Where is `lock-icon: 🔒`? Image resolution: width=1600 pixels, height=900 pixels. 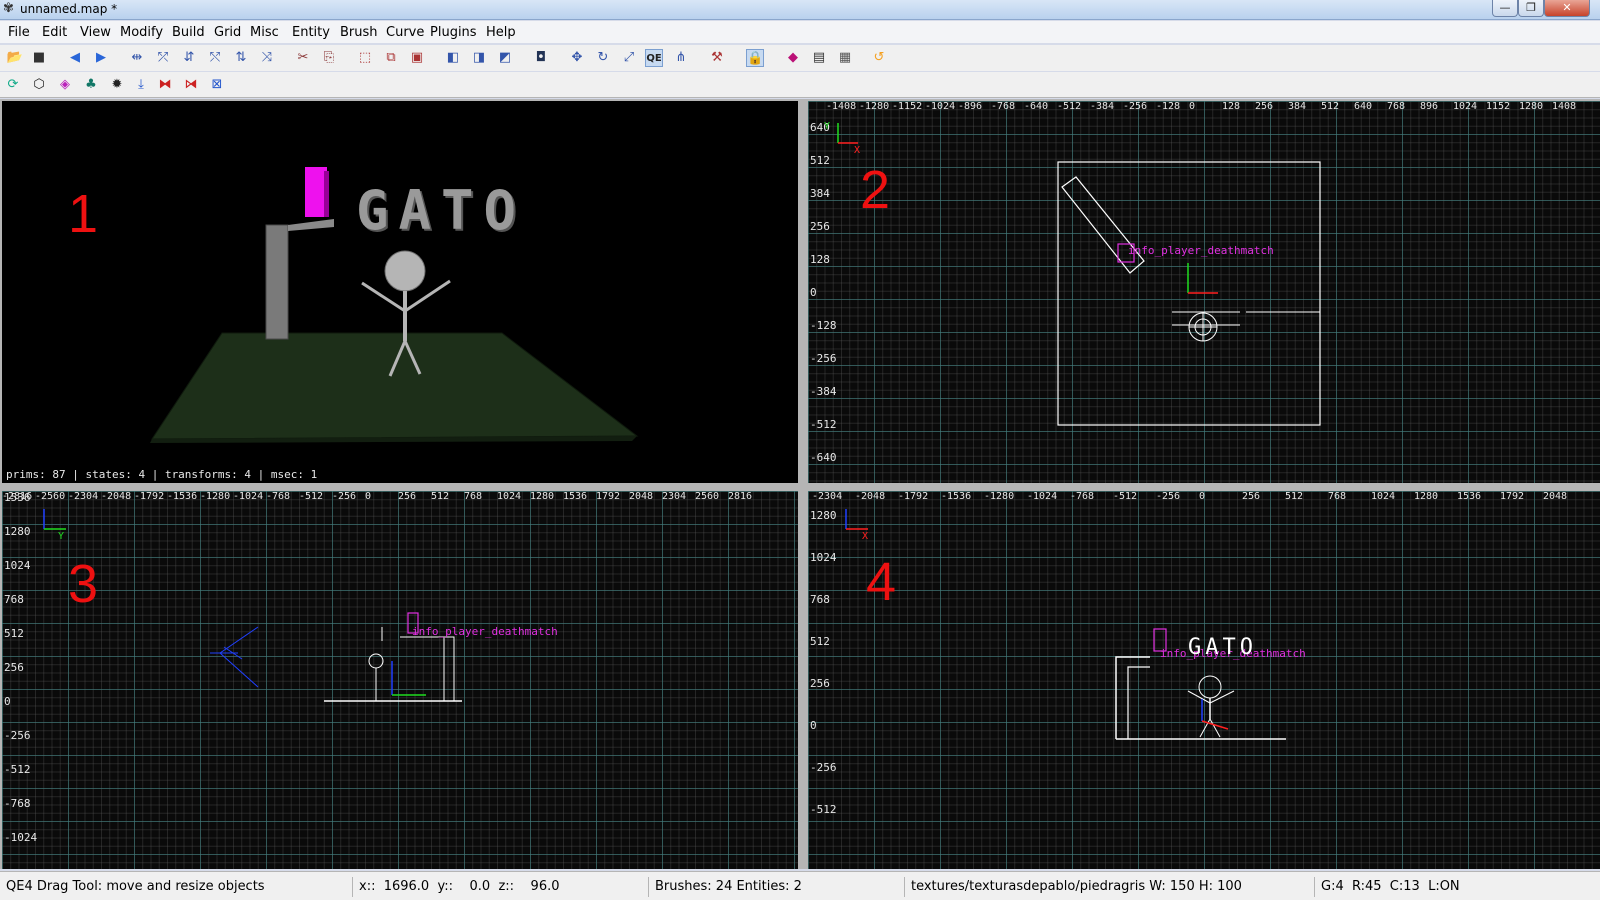 lock-icon: 🔒 is located at coordinates (755, 58).